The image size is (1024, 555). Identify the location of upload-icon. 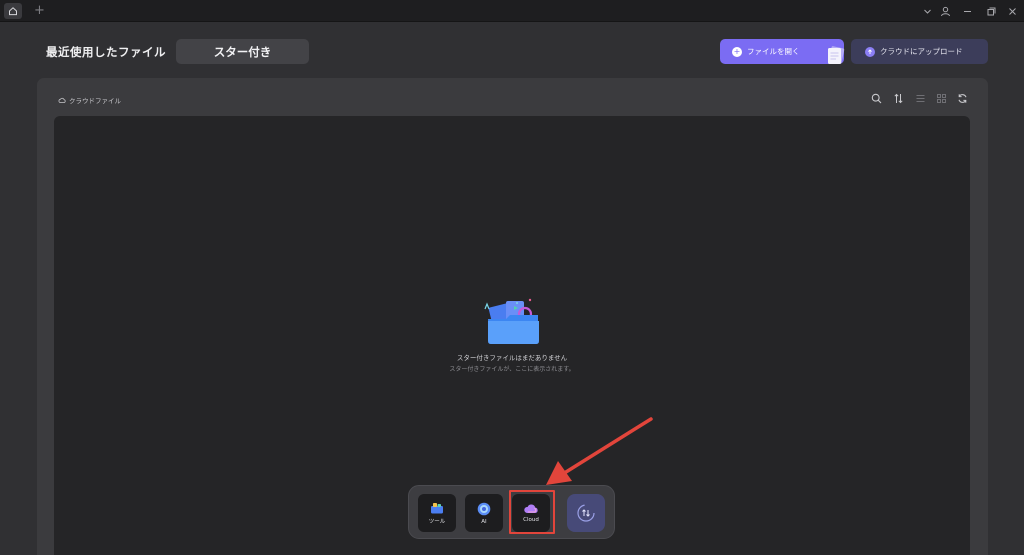
(870, 51).